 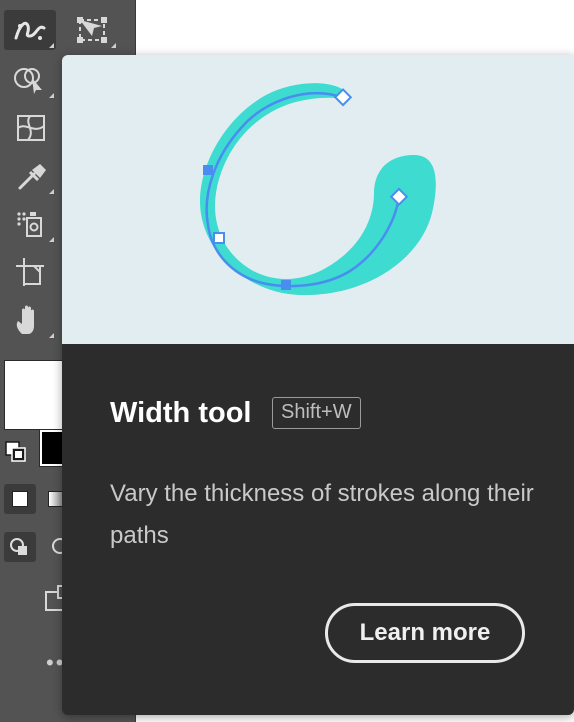 I want to click on draw-normal-button, so click(x=20, y=547).